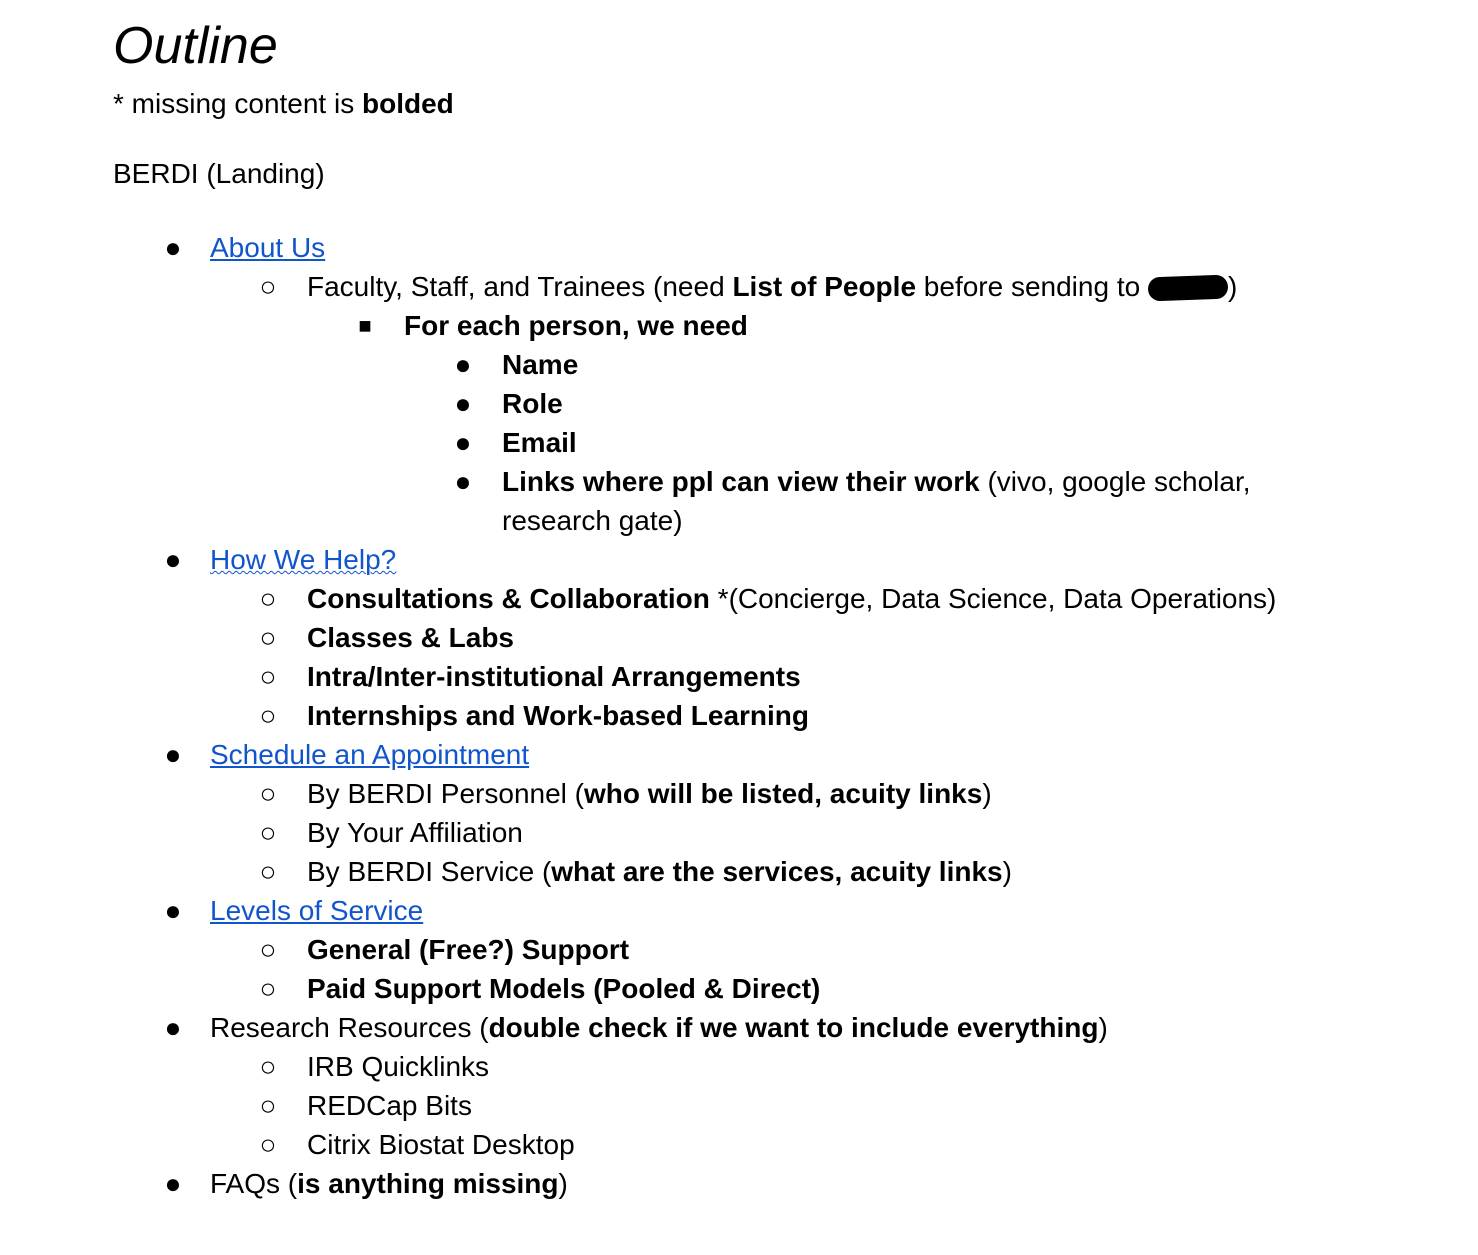  What do you see at coordinates (783, 442) in the screenshot?
I see `list-item-email: ● Email` at bounding box center [783, 442].